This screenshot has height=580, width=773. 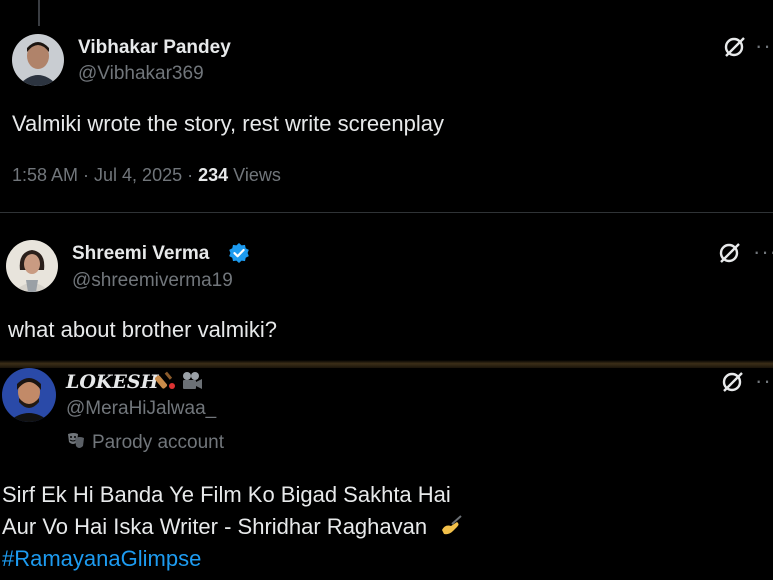 I want to click on writing-hand-emoji-icon, so click(x=451, y=530).